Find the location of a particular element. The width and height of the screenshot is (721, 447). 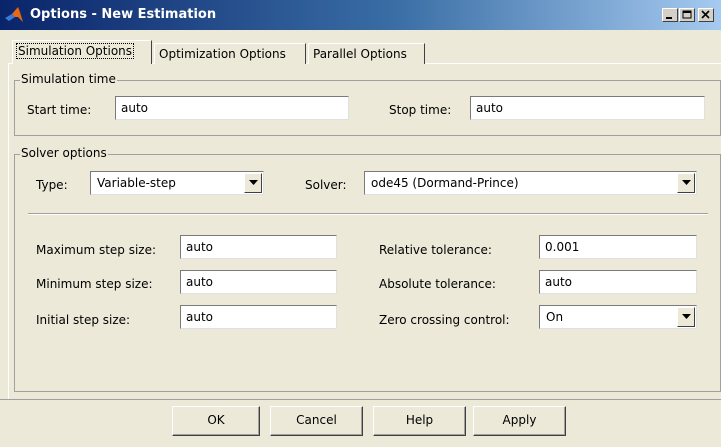

apply-button: Apply is located at coordinates (519, 421).